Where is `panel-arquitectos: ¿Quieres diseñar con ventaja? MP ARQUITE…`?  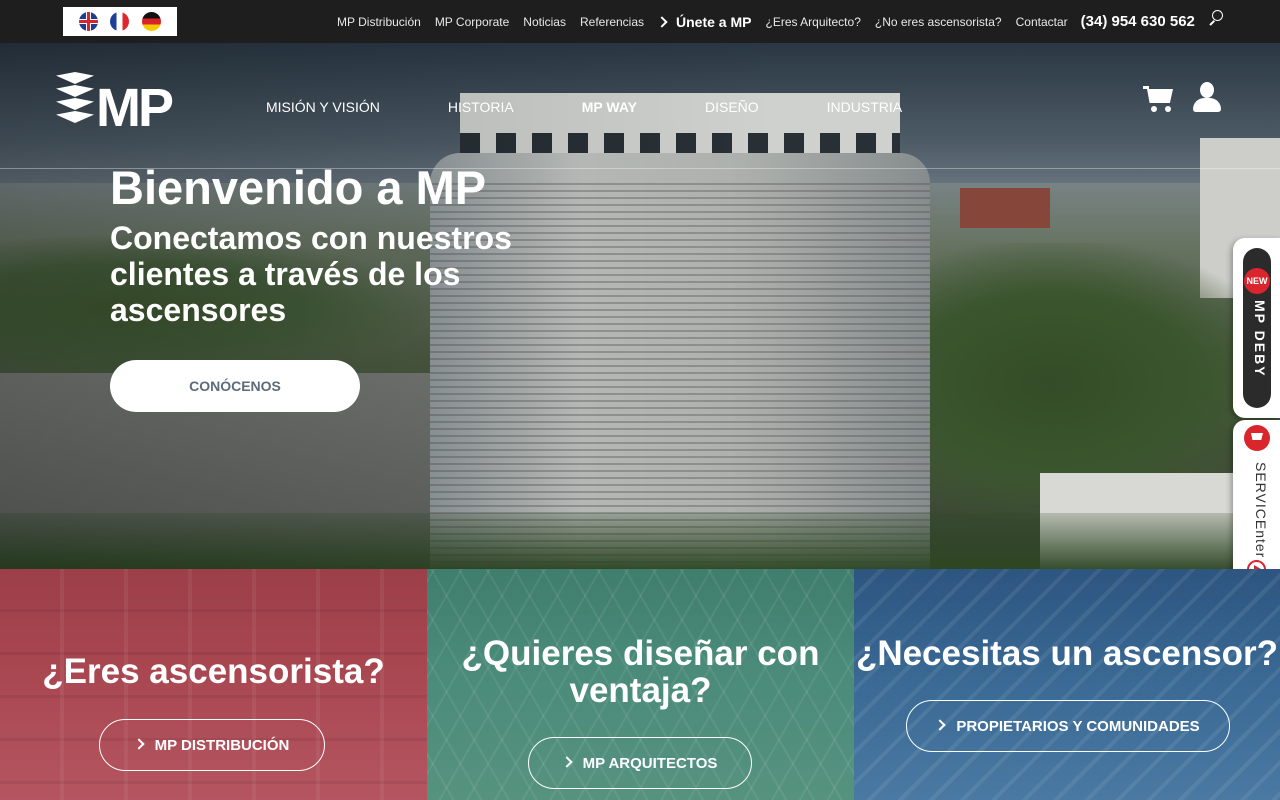 panel-arquitectos: ¿Quieres diseñar con ventaja? MP ARQUITE… is located at coordinates (640, 684).